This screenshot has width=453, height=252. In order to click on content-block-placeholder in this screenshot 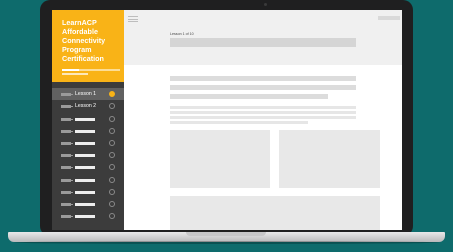, I will do `click(275, 213)`.